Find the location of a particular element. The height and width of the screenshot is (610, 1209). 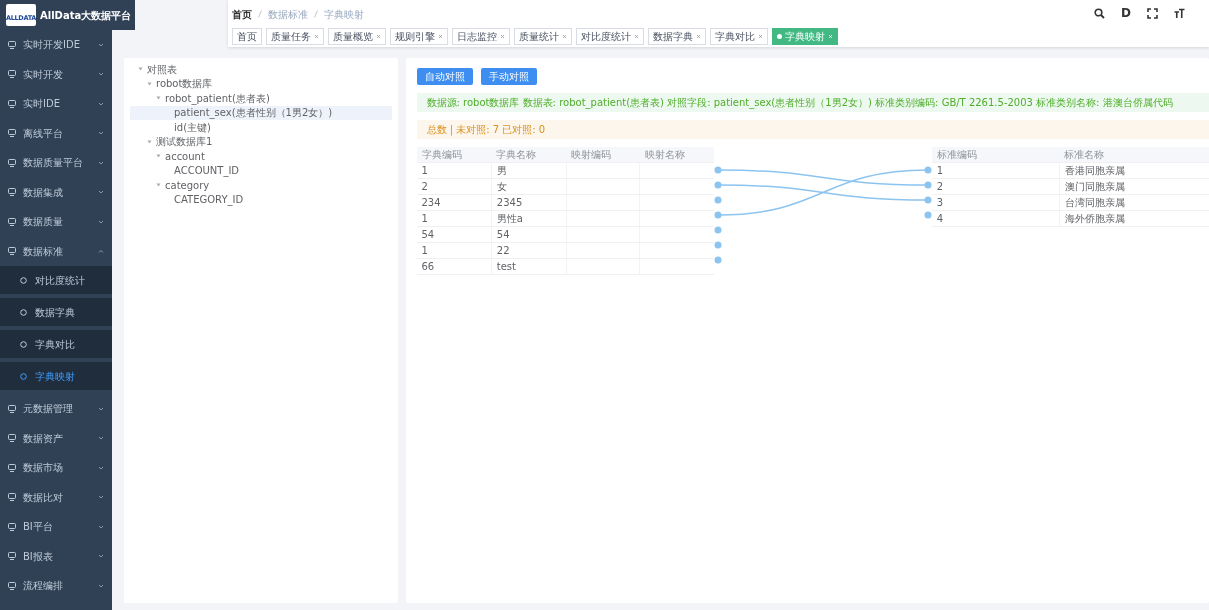

table-cell: 22 is located at coordinates (529, 250).